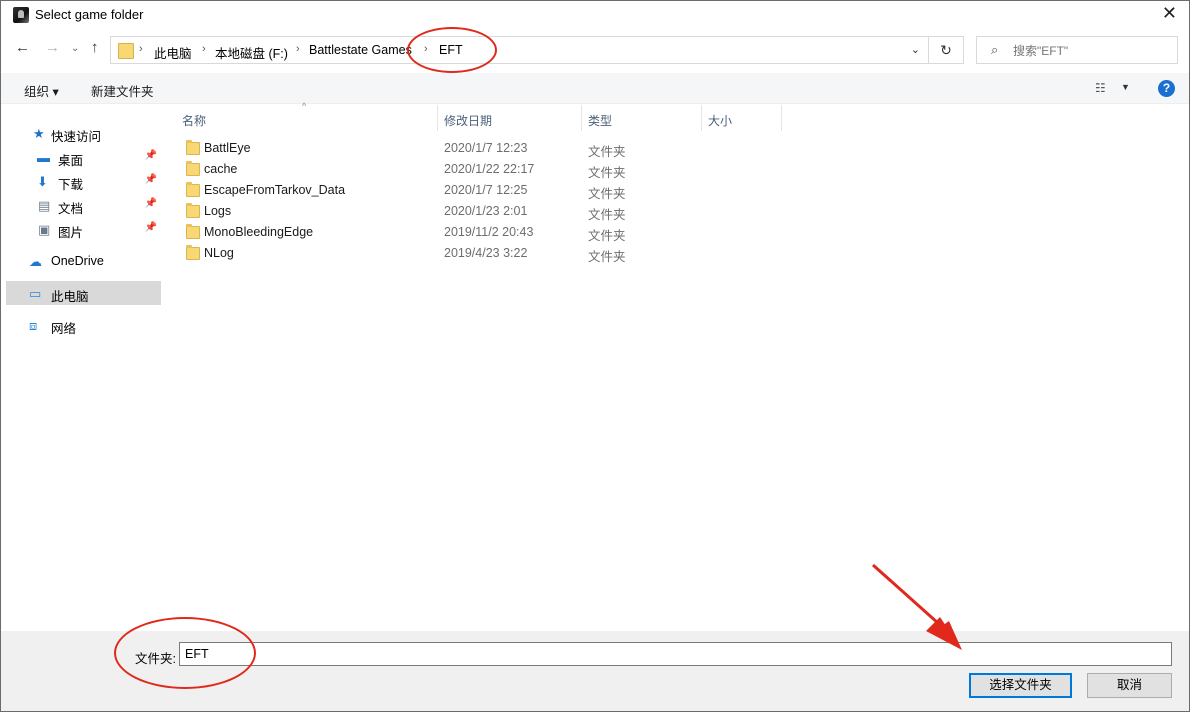  Describe the element at coordinates (489, 169) in the screenshot. I see `file-date: 2020/1/22 22:17` at that location.